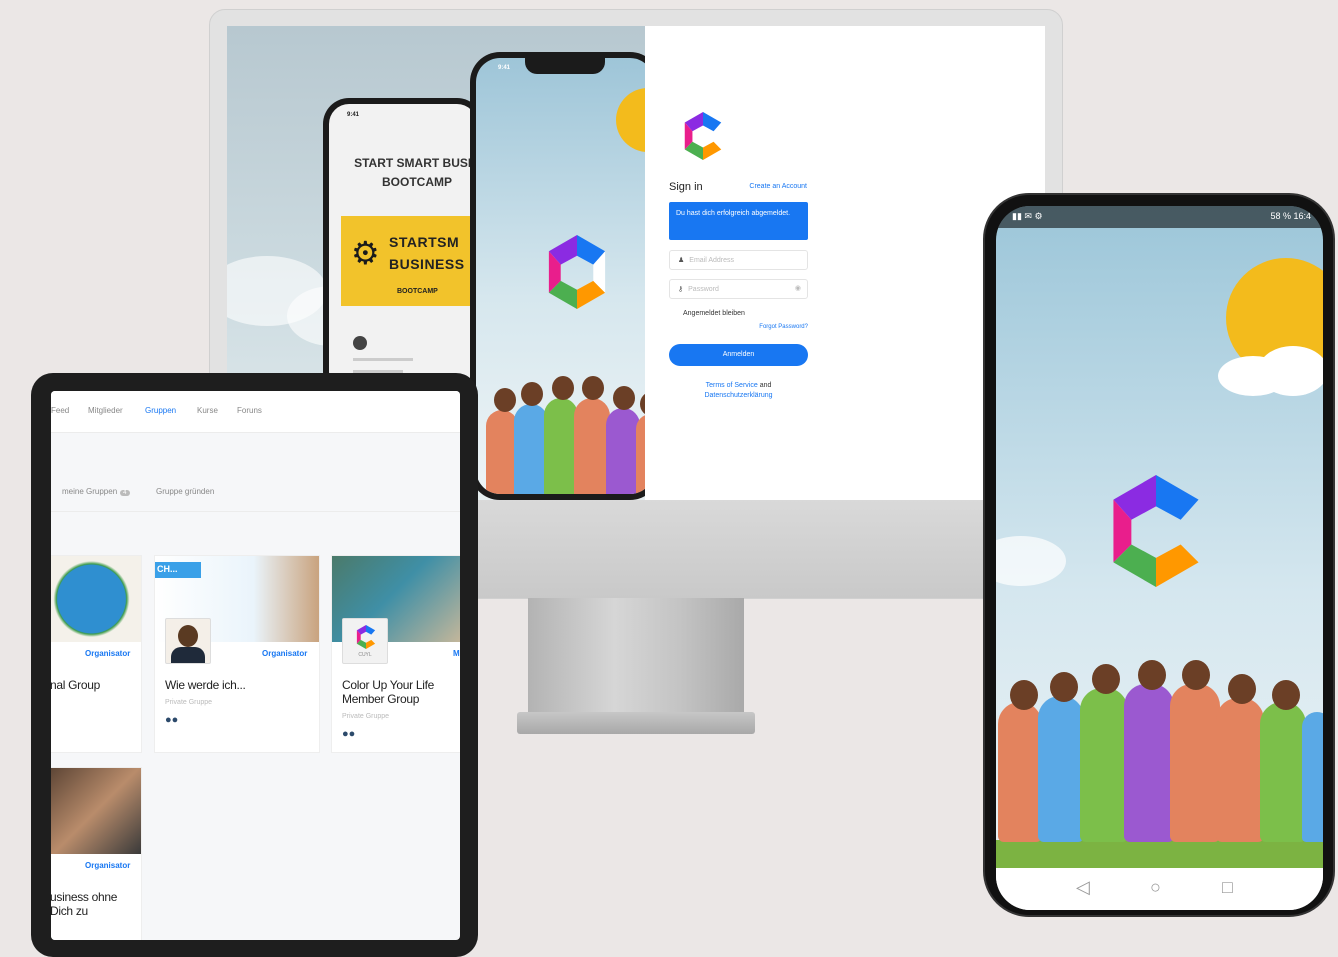 The height and width of the screenshot is (957, 1338). I want to click on organizer-avatar: CUYL, so click(365, 641).